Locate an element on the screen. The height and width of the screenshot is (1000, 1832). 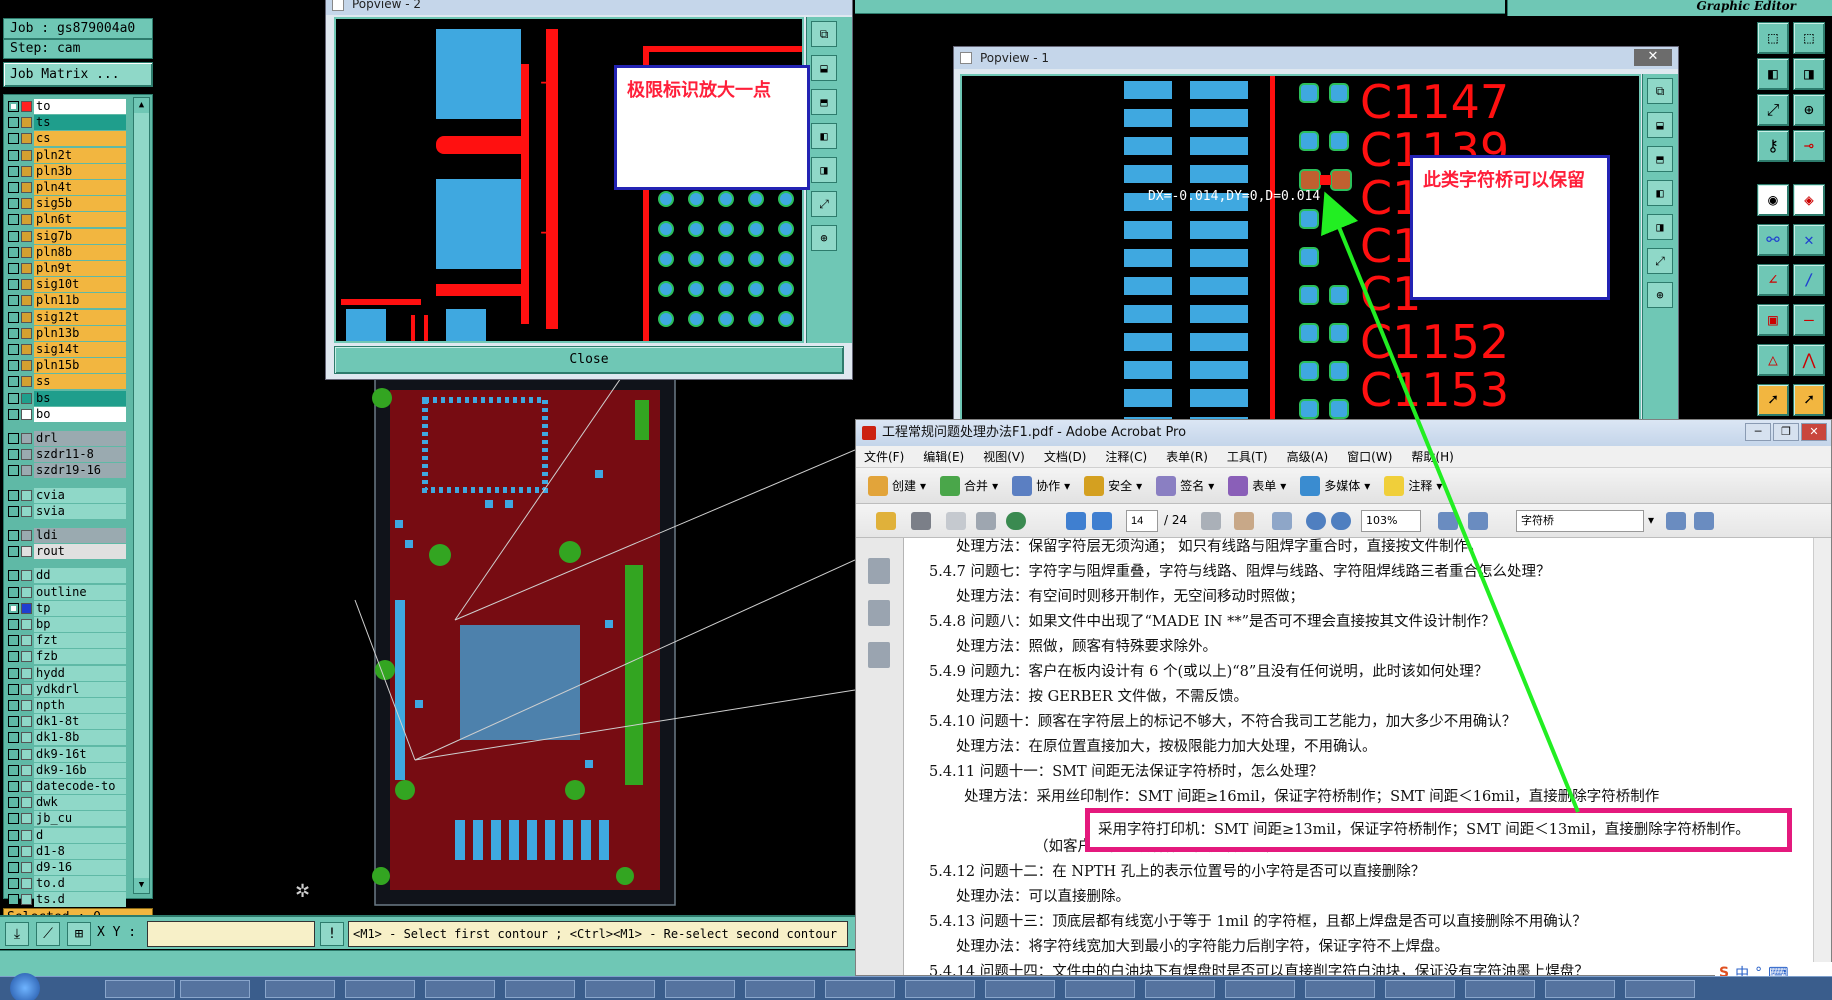
grid-tool-icon: ⊞ is located at coordinates (79, 934).